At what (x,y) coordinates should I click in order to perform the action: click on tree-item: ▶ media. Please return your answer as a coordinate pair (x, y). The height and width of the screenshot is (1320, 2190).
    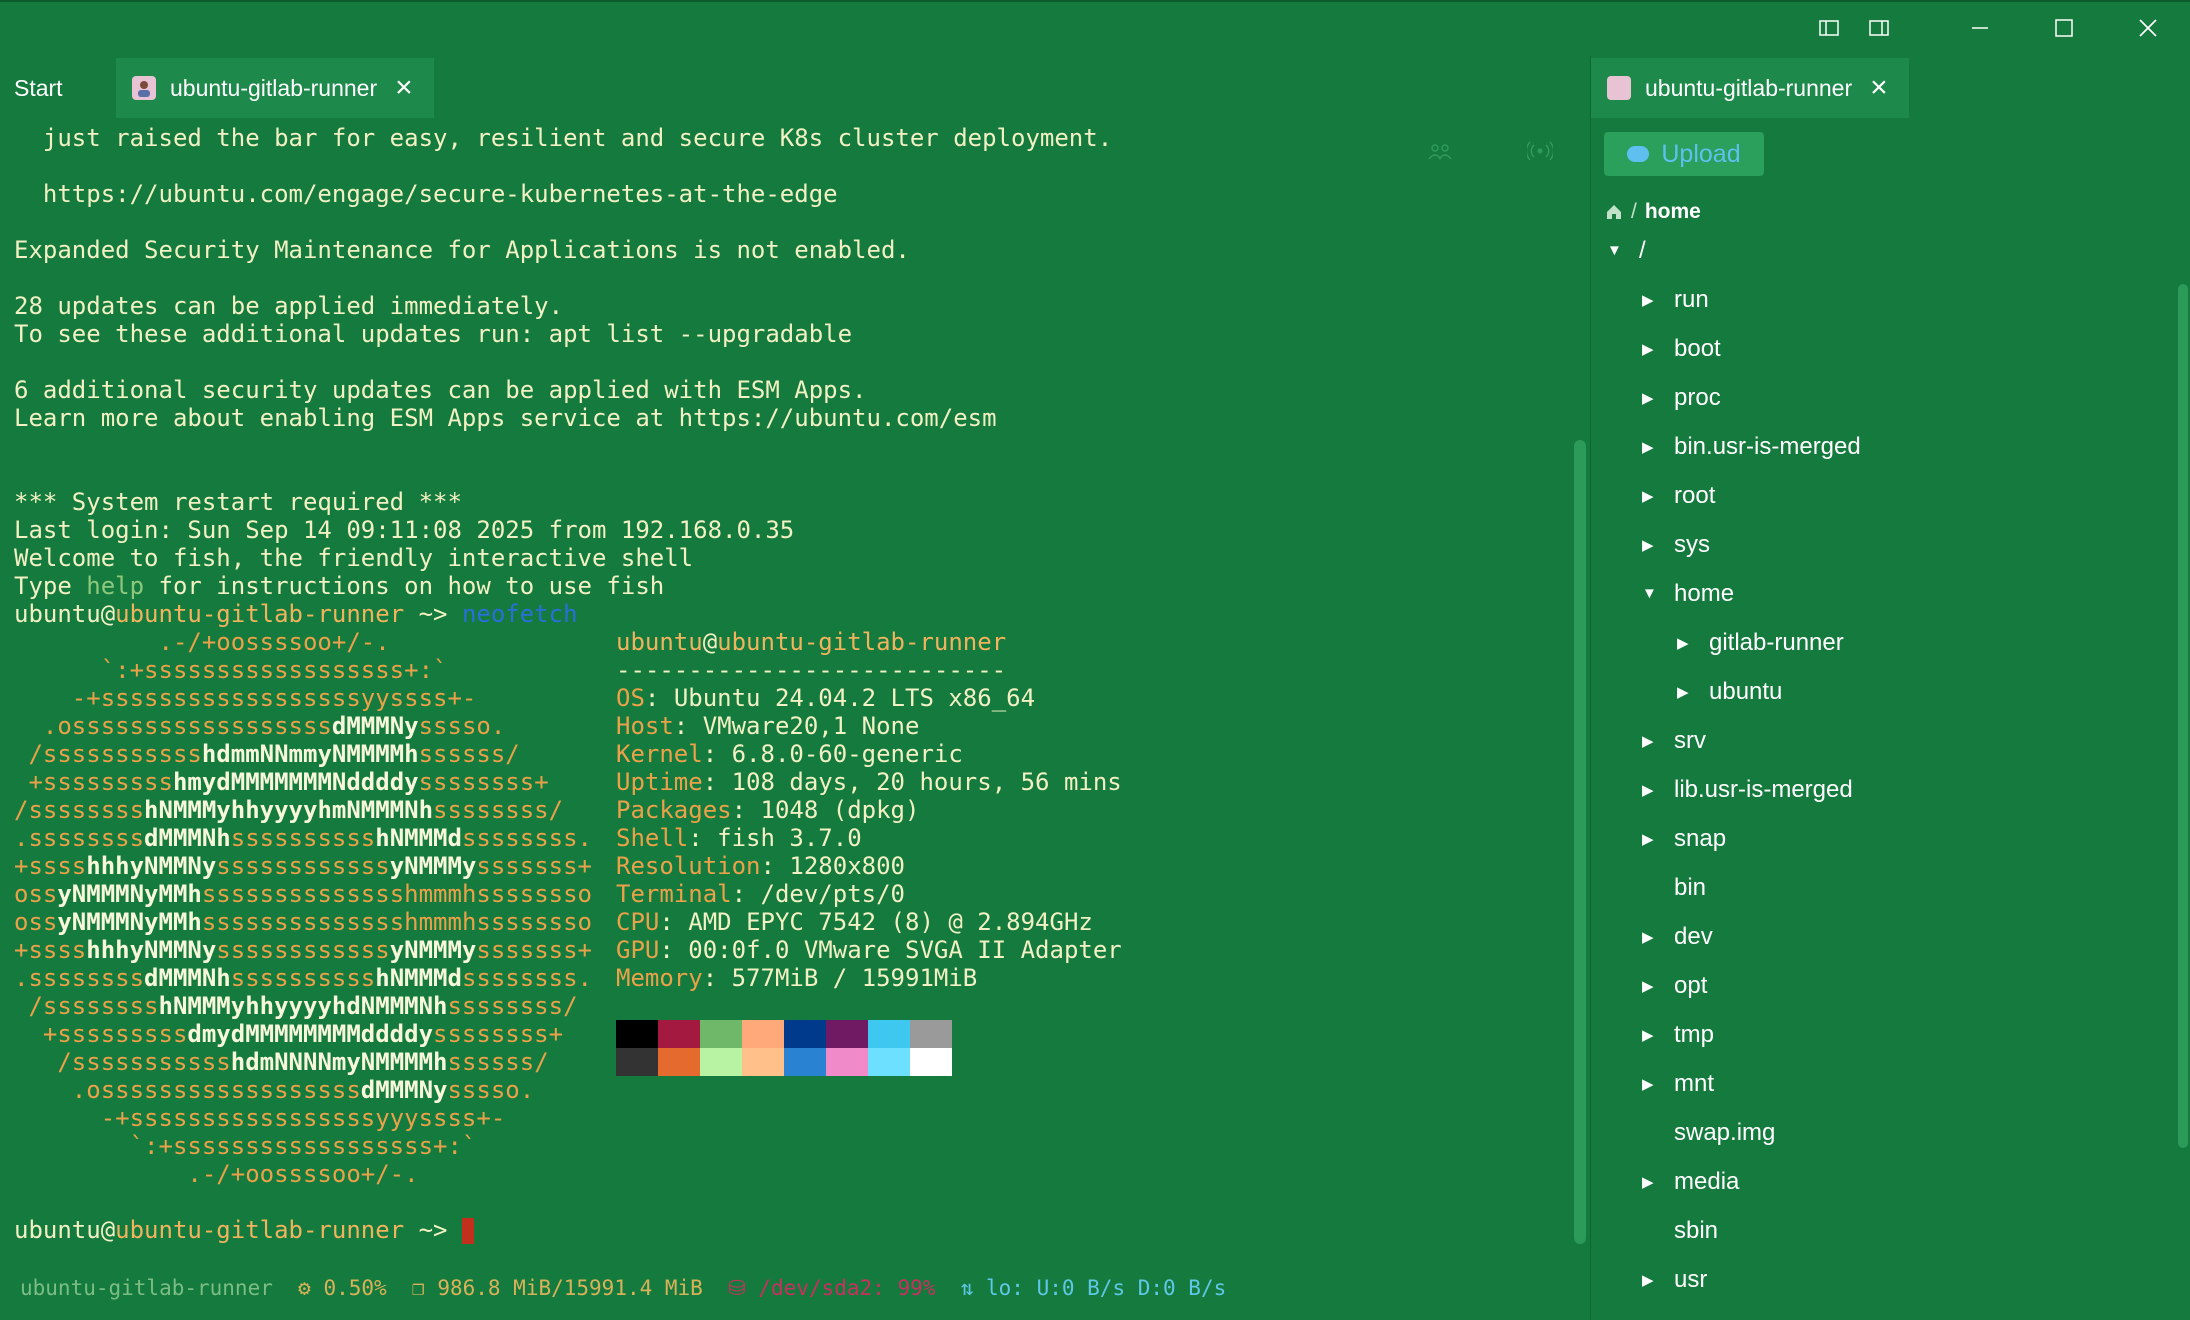
    Looking at the image, I should click on (1690, 1181).